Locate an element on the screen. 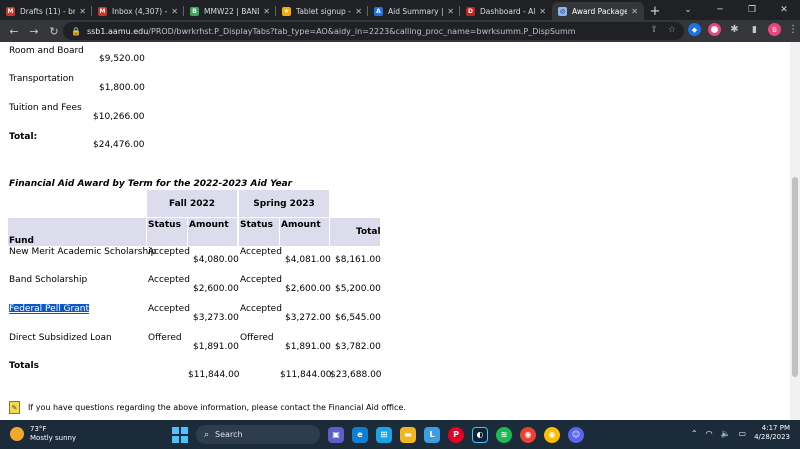 Image resolution: width=800 pixels, height=449 pixels. row-total: $6,545.00 is located at coordinates (358, 318).